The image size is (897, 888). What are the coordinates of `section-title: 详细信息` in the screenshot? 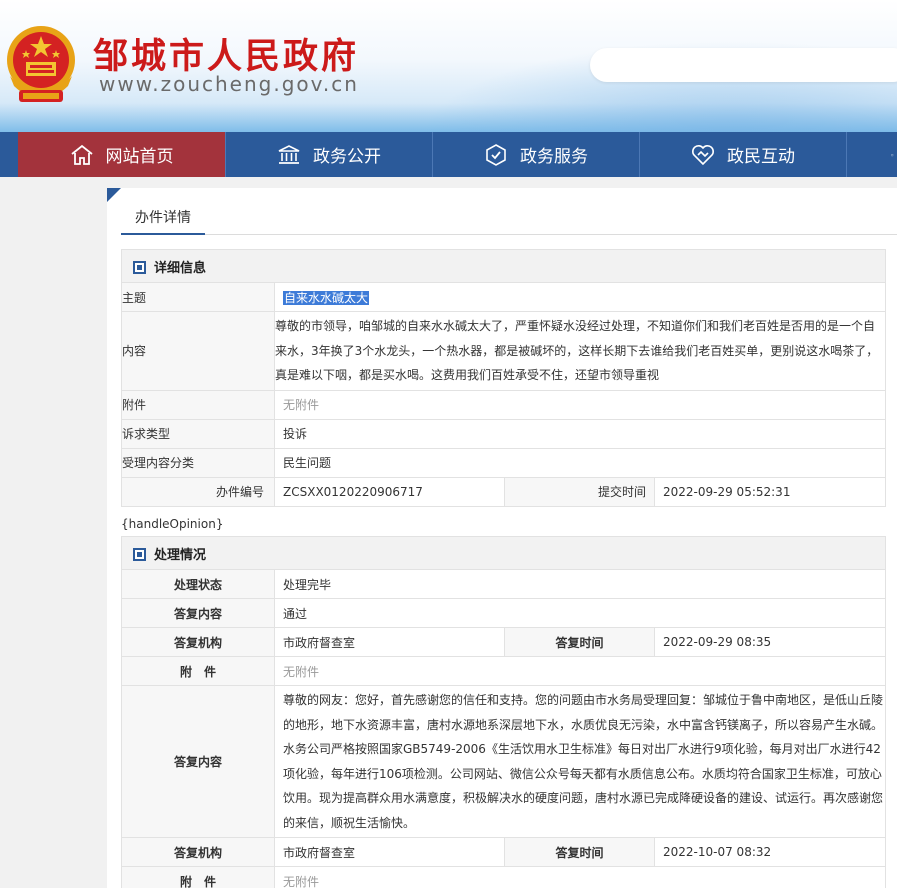 It's located at (180, 268).